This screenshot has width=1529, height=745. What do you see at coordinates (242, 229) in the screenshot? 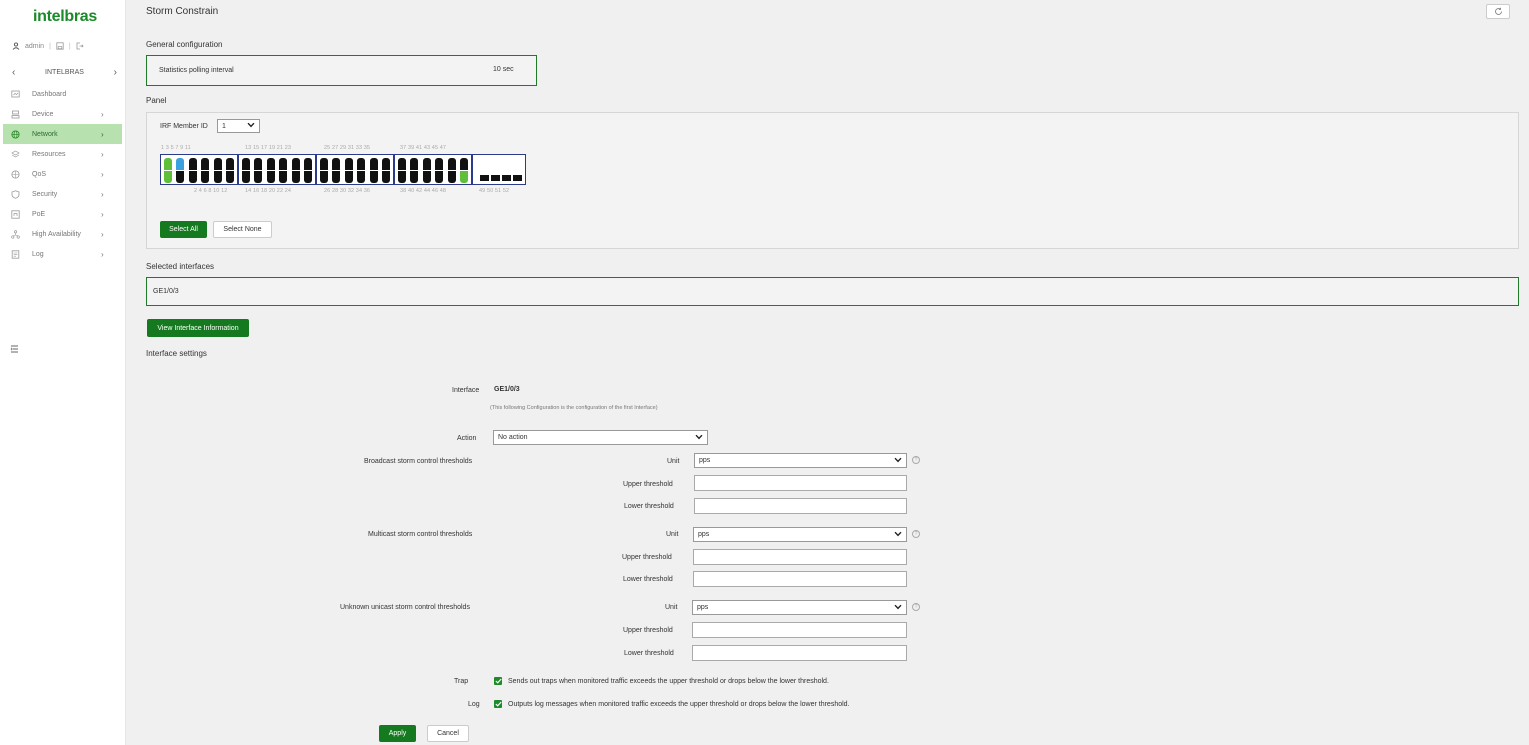
I see `select-none-button: Select None` at bounding box center [242, 229].